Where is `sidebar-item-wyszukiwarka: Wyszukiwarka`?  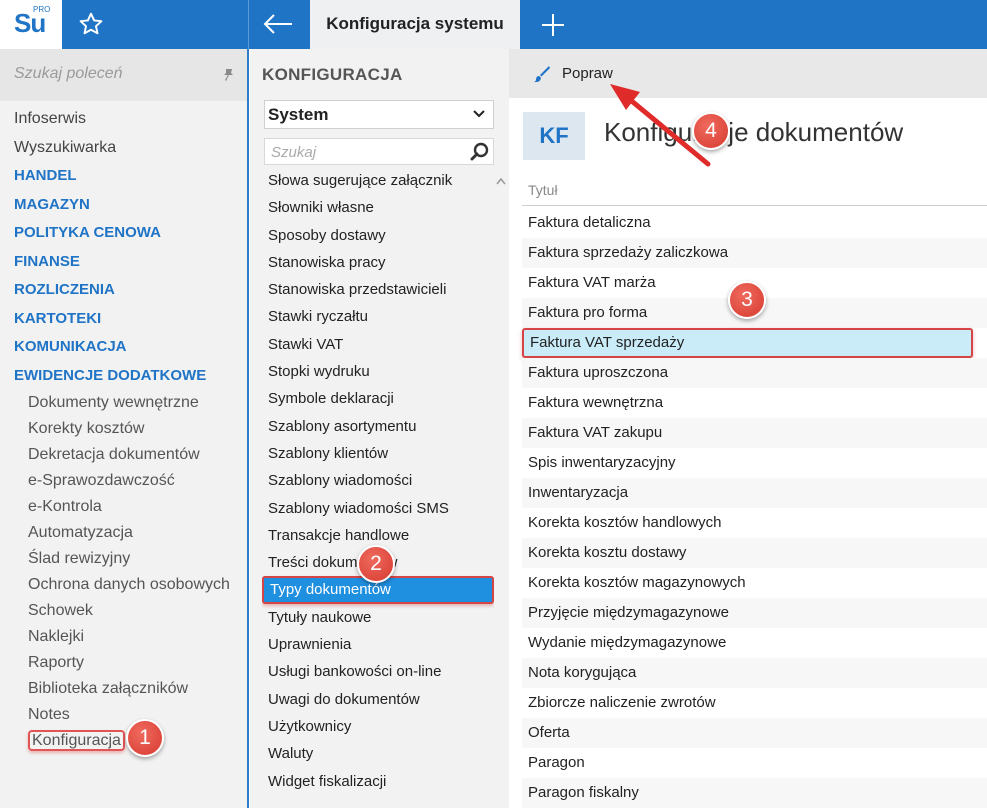
sidebar-item-wyszukiwarka: Wyszukiwarka is located at coordinates (123, 148).